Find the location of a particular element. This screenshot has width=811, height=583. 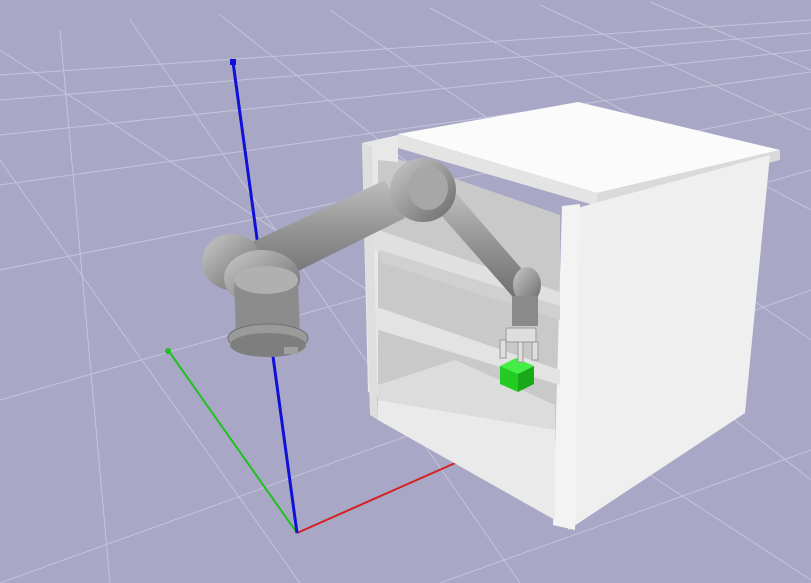

y-axis-tip is located at coordinates (168, 351).